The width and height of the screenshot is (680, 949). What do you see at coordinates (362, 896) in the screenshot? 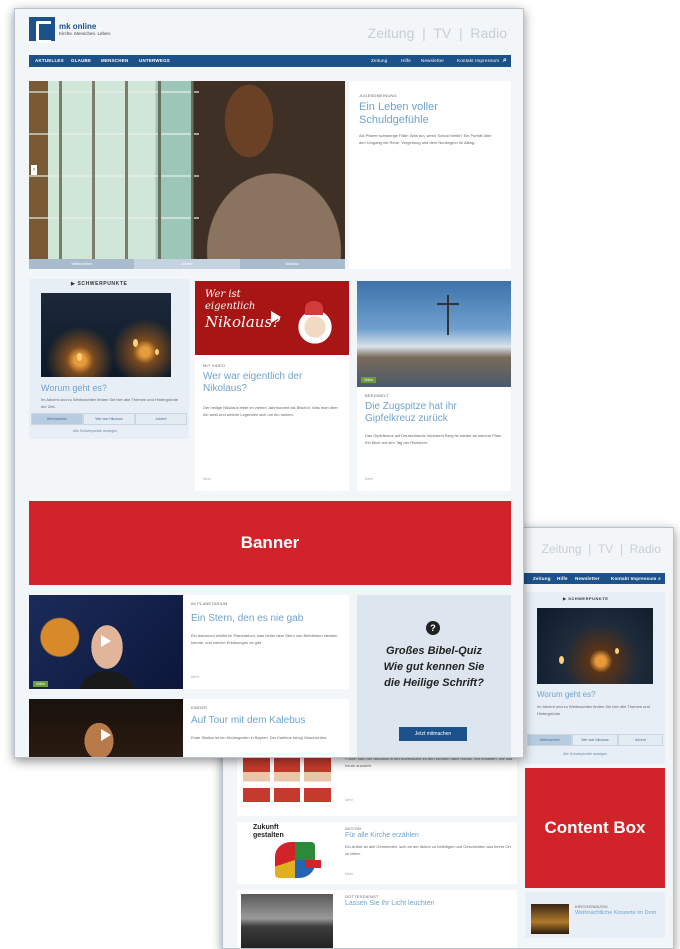
I see `list-item-kicker: Gottesdienst` at bounding box center [362, 896].